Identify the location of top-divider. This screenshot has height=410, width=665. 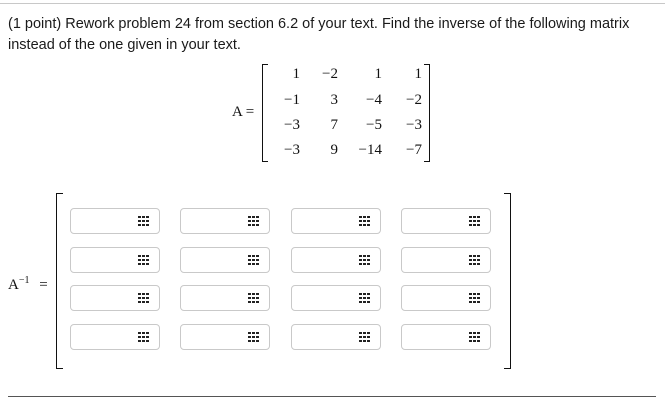
(332, 3).